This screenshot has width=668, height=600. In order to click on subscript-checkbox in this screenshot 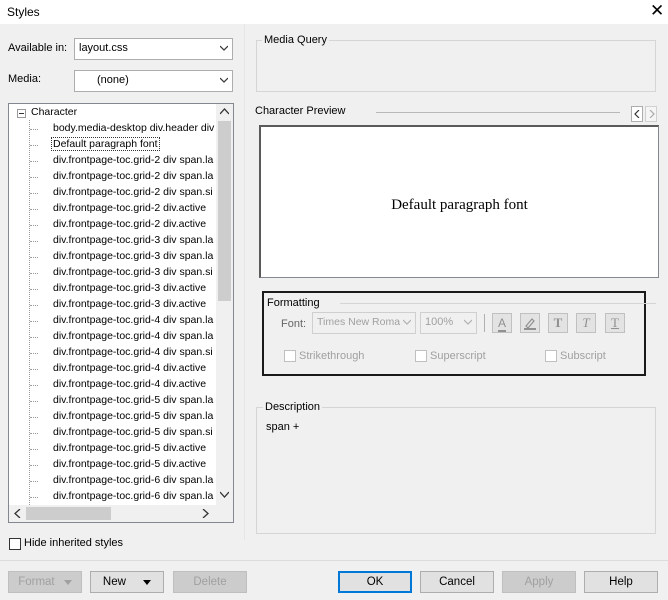, I will do `click(551, 356)`.